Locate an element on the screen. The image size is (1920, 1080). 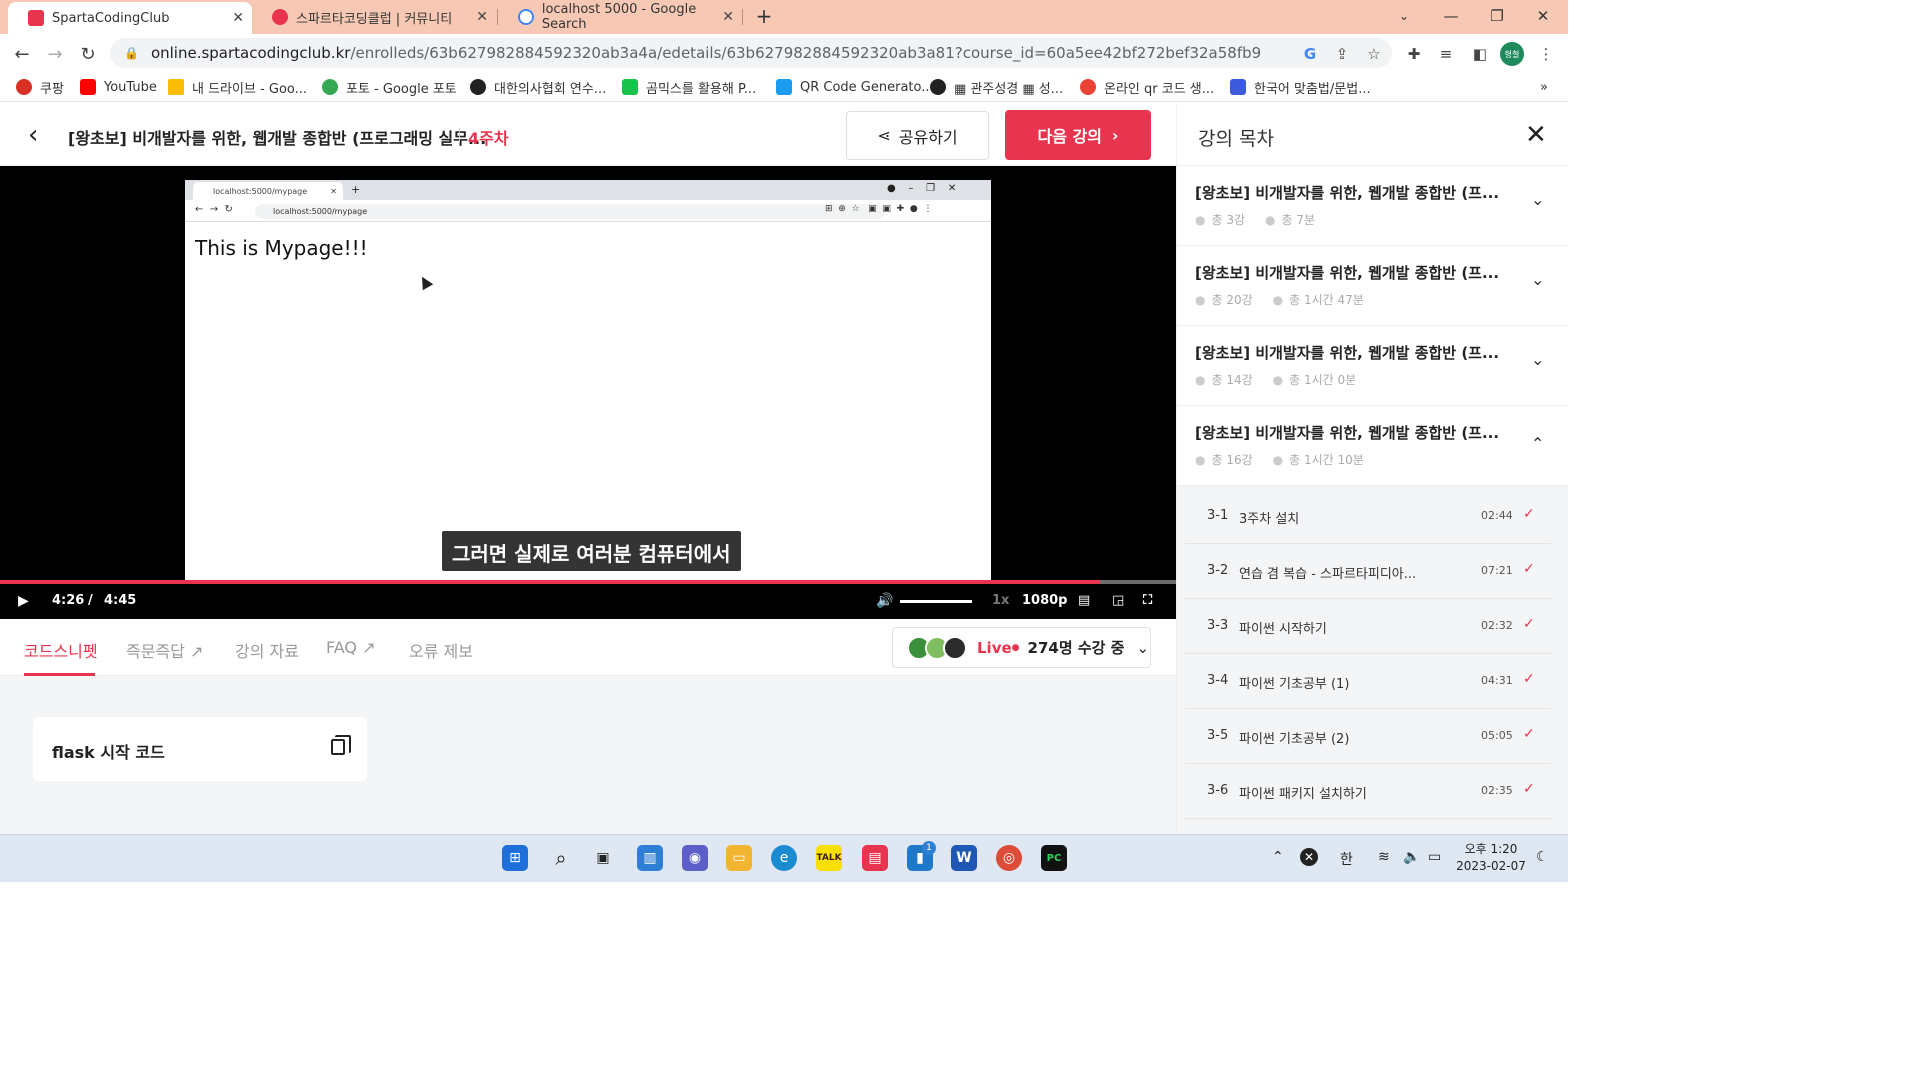
subtitle-caption: 그러면 실제로 여러분 컴퓨터에서 is located at coordinates (591, 551).